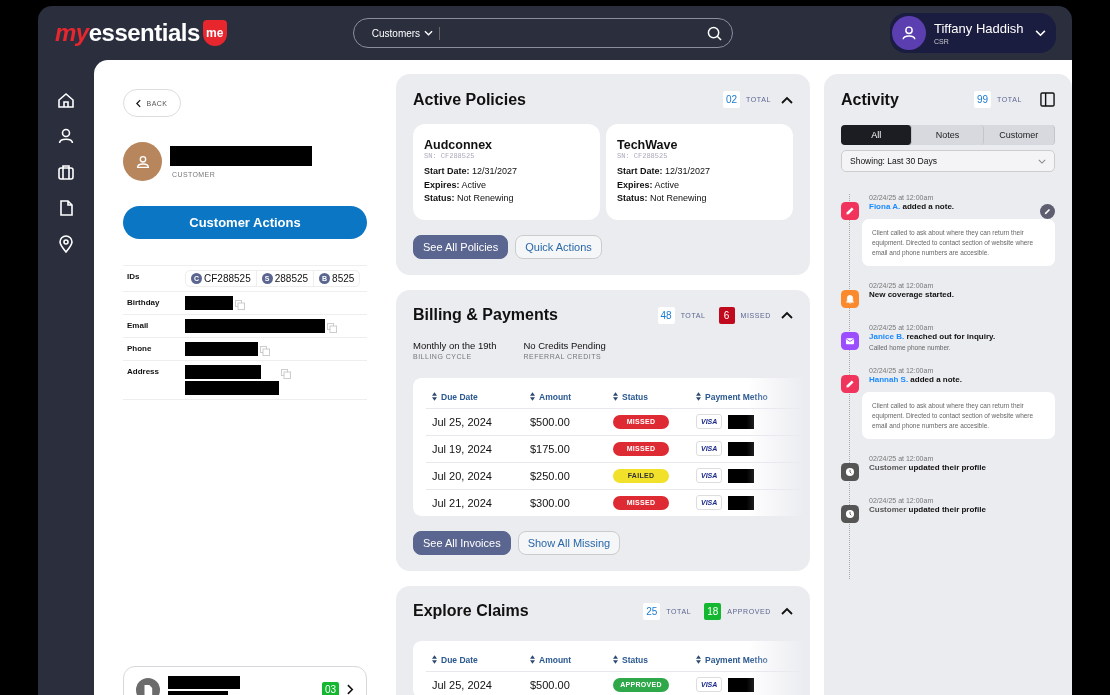 Image resolution: width=1110 pixels, height=695 pixels. What do you see at coordinates (403, 33) in the screenshot?
I see `scope-dropdown: Customers` at bounding box center [403, 33].